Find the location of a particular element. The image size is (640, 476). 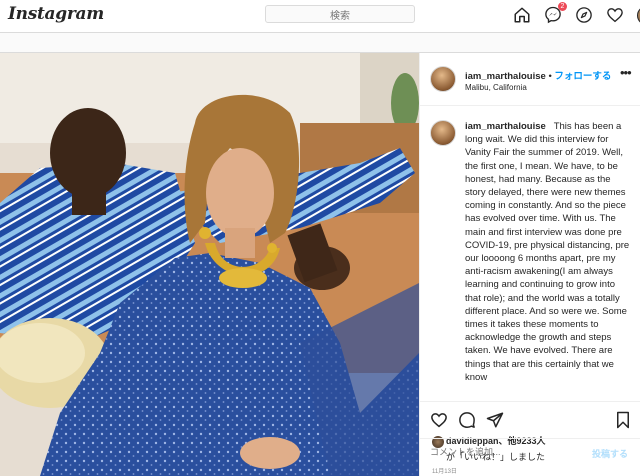

bookmark-icon is located at coordinates (624, 420).